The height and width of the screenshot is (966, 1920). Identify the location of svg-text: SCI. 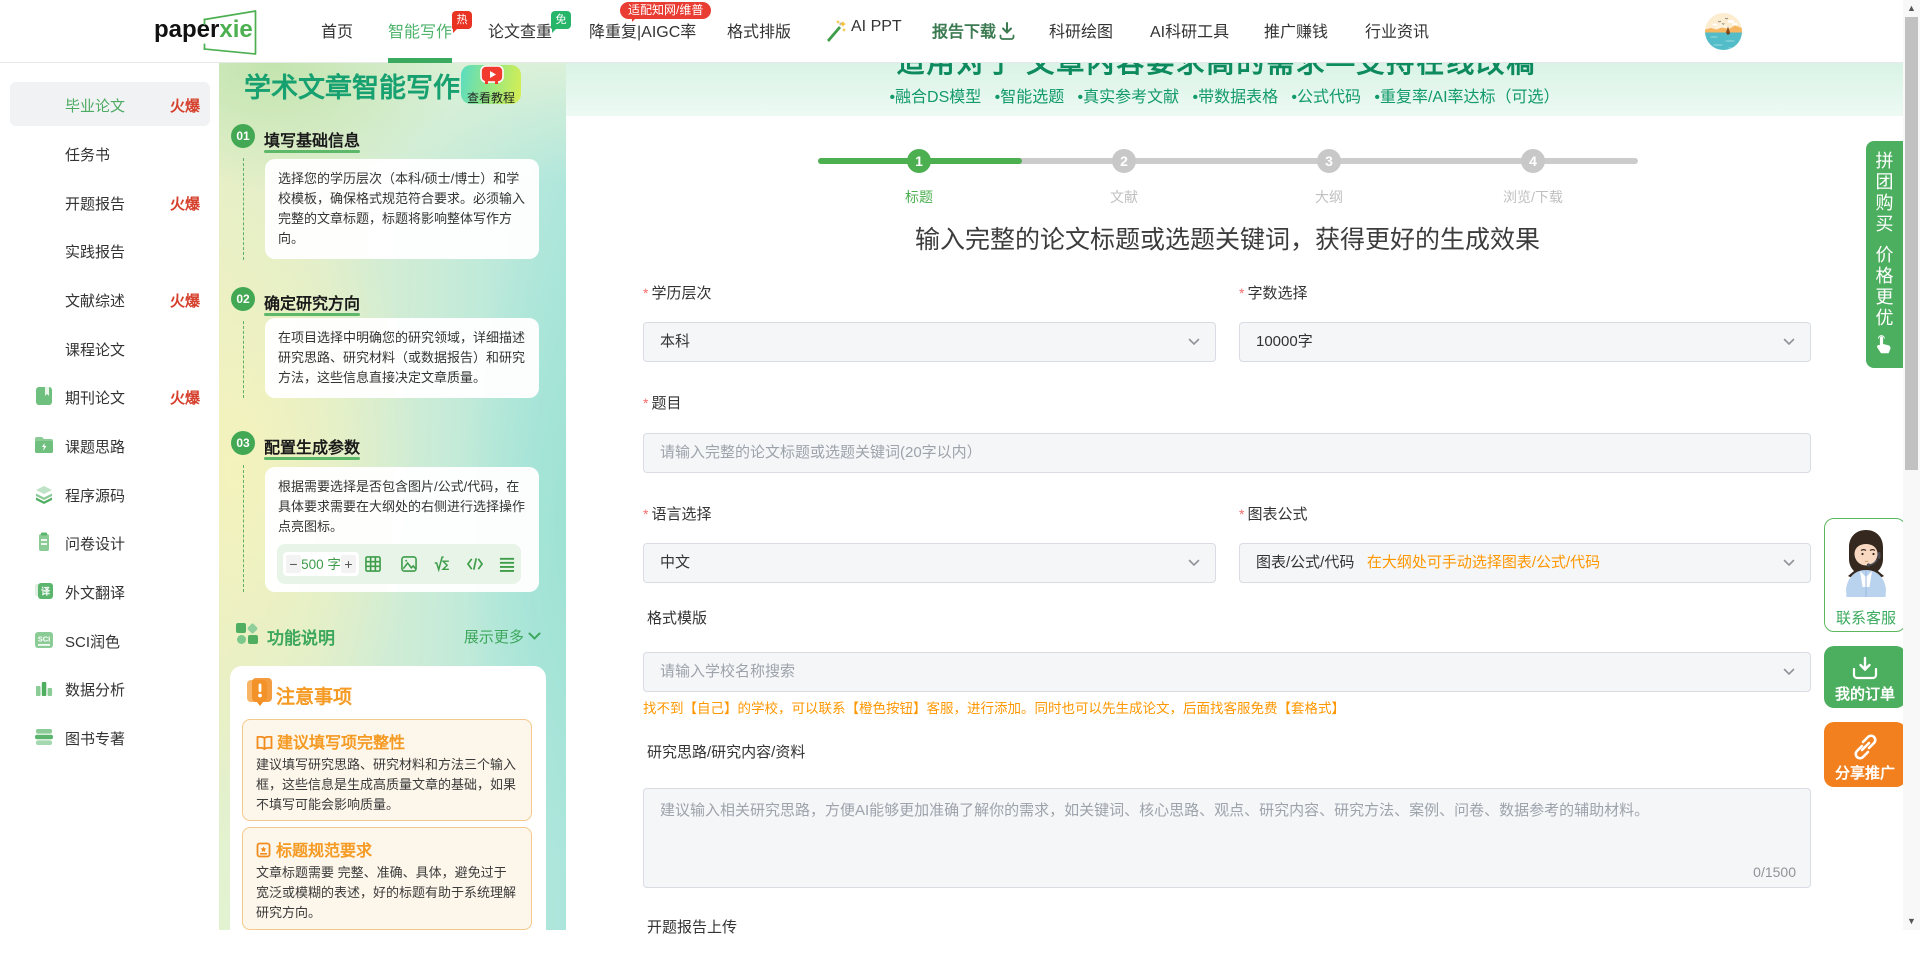
(44, 639).